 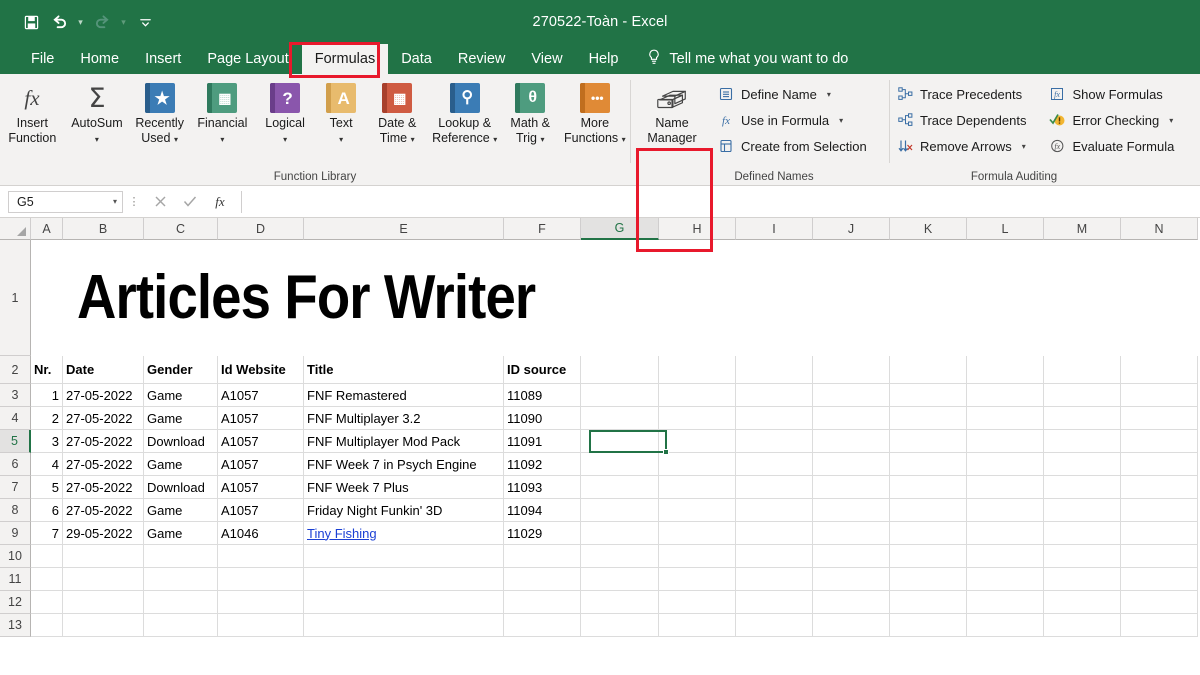 What do you see at coordinates (261, 229) in the screenshot?
I see `column-header-d: D` at bounding box center [261, 229].